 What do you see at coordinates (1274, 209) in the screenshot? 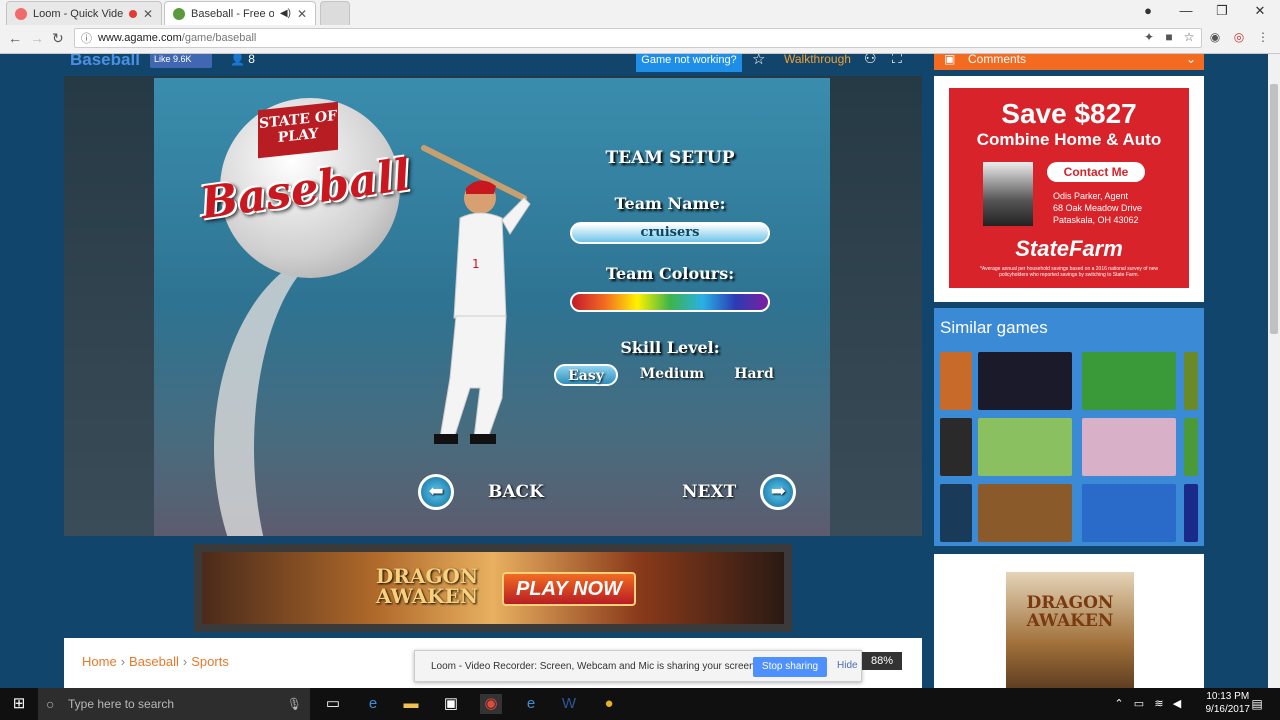
I see `scrollbar-thumb` at bounding box center [1274, 209].